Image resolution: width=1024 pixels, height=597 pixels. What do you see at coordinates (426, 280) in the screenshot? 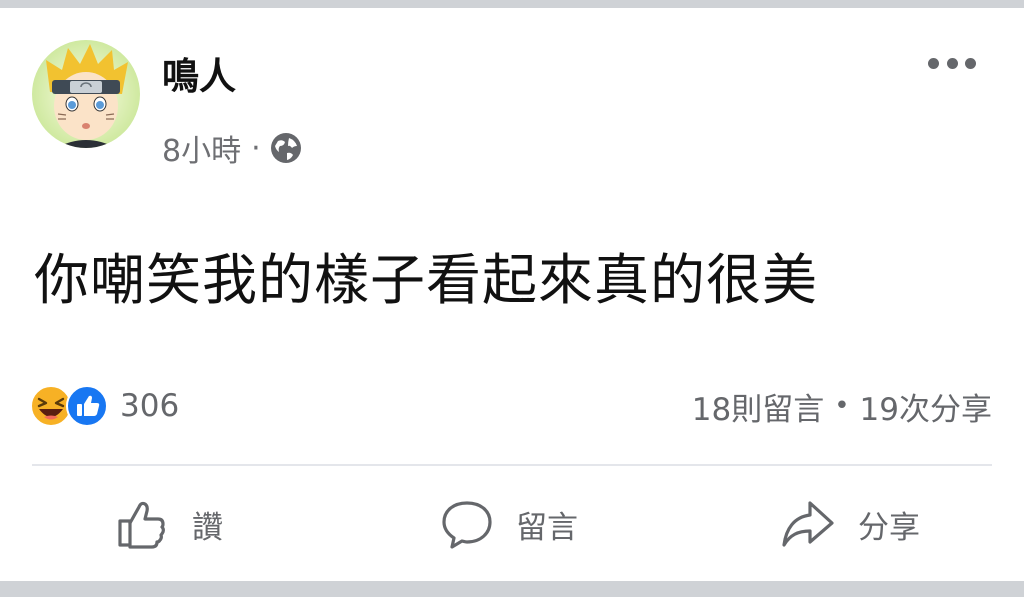
I see `post-text: 你嘲笑我的樣子看起來真的很美` at bounding box center [426, 280].